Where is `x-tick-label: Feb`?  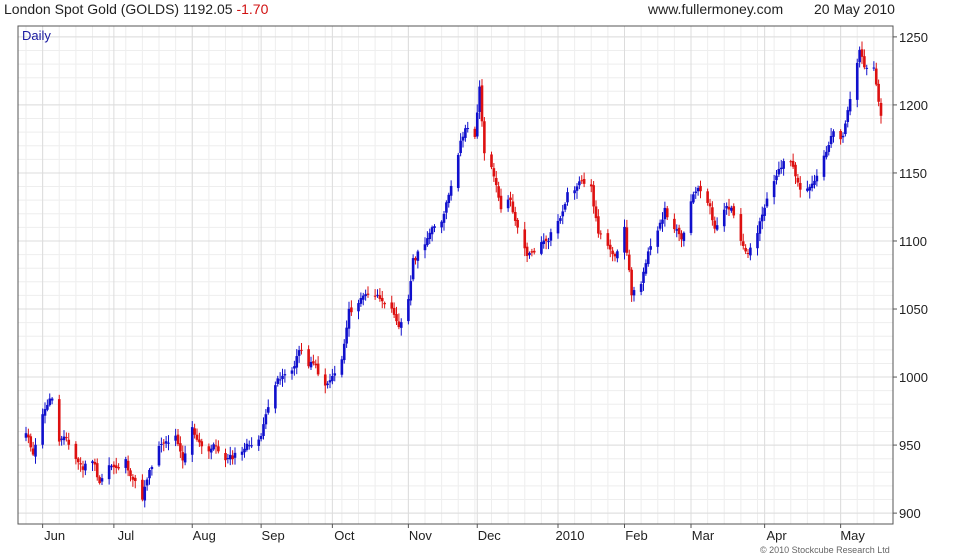 x-tick-label: Feb is located at coordinates (636, 535).